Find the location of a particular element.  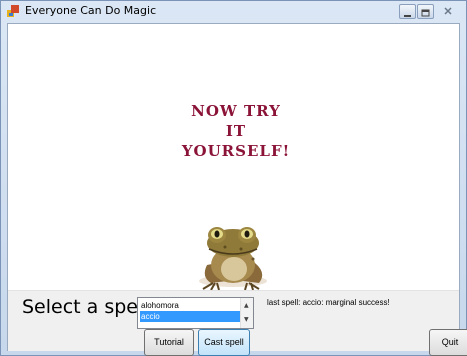

scroll-up-icon: ▲ is located at coordinates (246, 306).